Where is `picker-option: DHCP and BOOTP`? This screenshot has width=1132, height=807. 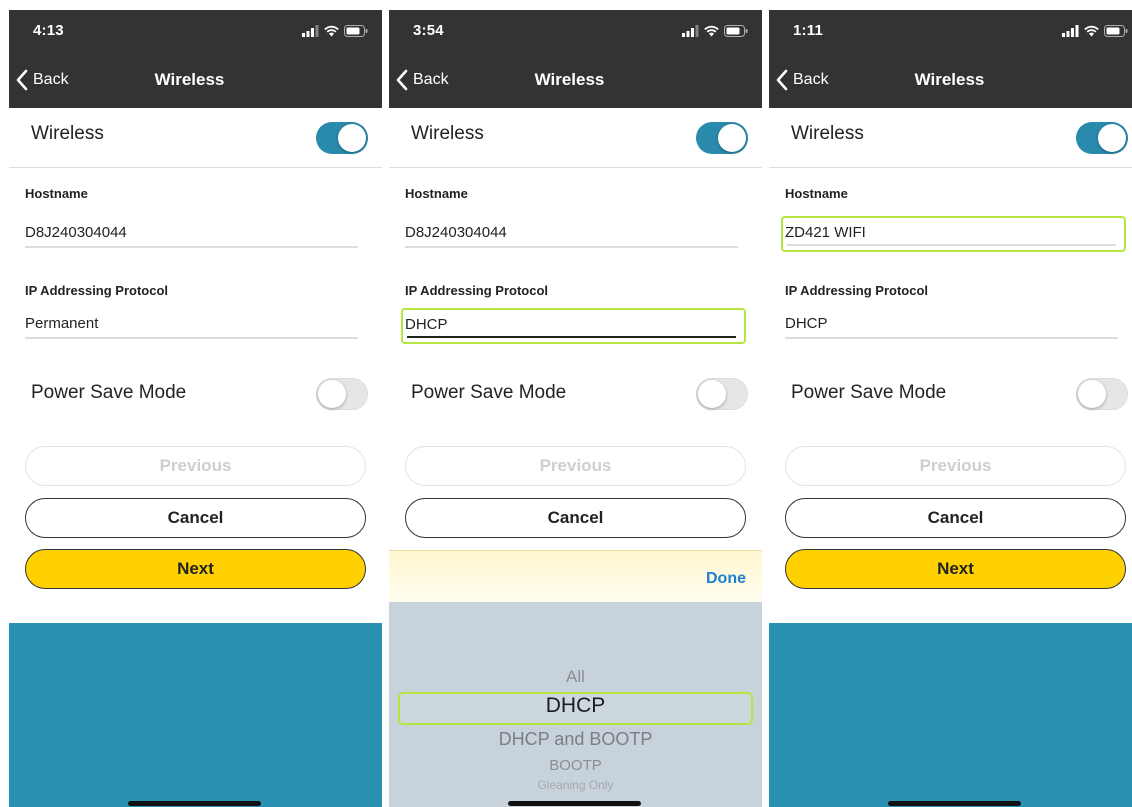 picker-option: DHCP and BOOTP is located at coordinates (575, 739).